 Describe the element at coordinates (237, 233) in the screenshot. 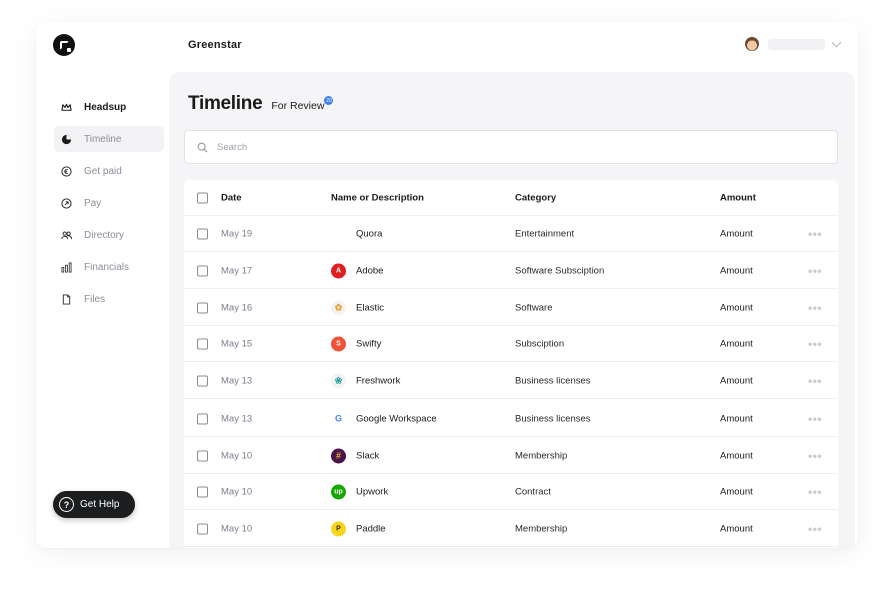

I see `row-date: May 19` at that location.